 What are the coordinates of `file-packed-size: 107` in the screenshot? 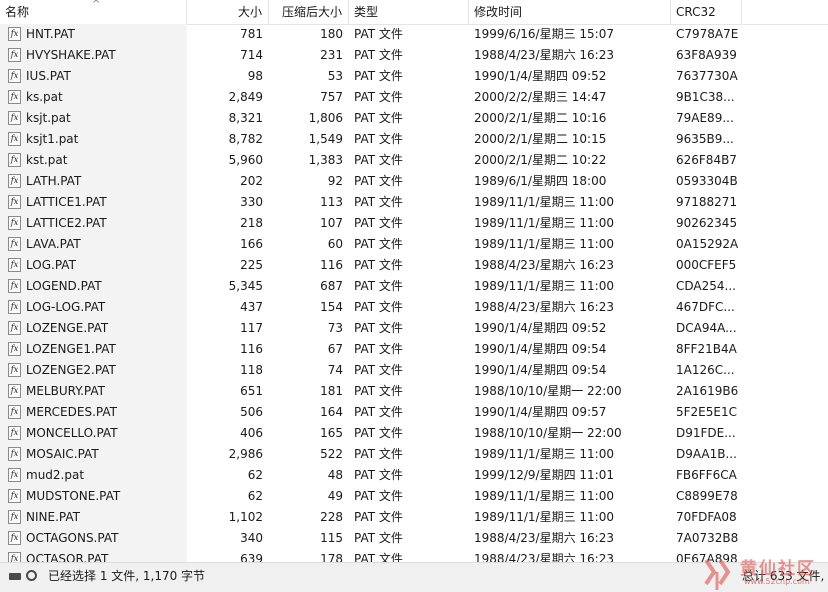 It's located at (331, 223).